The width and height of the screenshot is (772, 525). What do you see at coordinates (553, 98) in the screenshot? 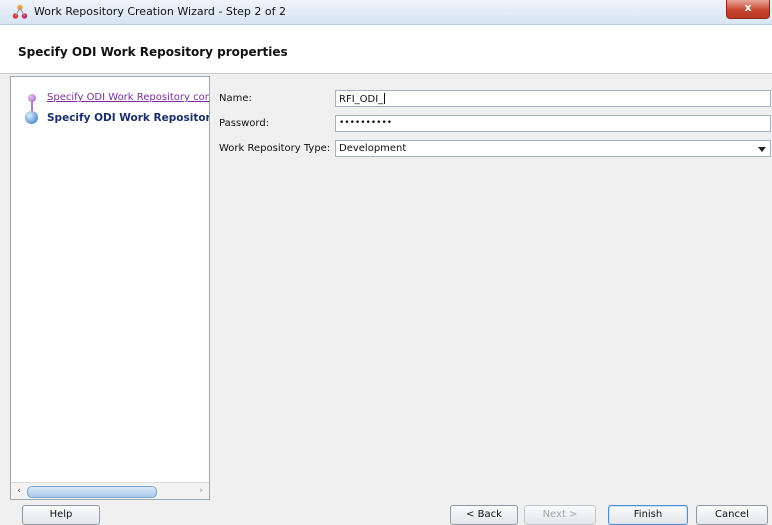
I see `name-field: RFI_ODI_` at bounding box center [553, 98].